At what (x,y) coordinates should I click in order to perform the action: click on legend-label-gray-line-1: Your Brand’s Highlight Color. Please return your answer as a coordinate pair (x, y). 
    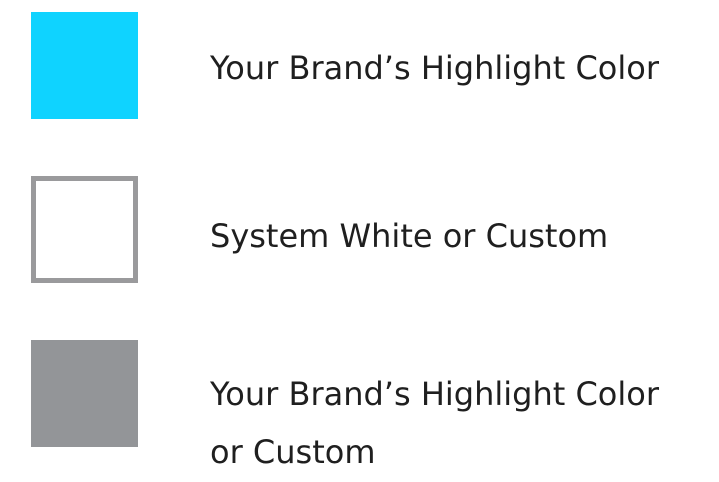
    Looking at the image, I should click on (434, 394).